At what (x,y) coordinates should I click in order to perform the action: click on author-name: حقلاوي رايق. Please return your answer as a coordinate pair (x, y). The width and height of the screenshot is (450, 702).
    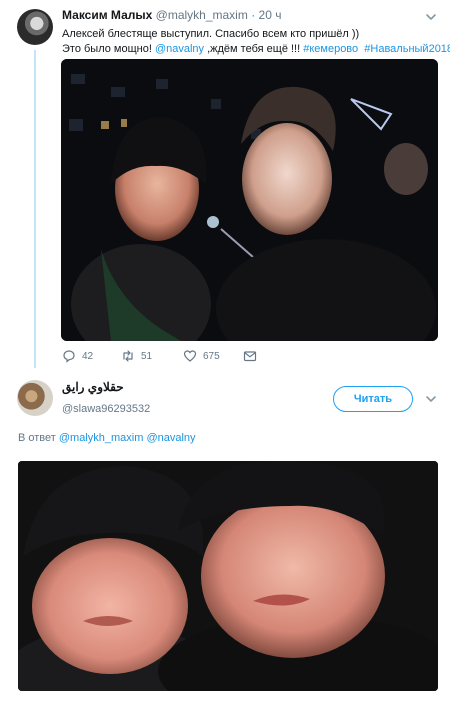
    Looking at the image, I should click on (93, 387).